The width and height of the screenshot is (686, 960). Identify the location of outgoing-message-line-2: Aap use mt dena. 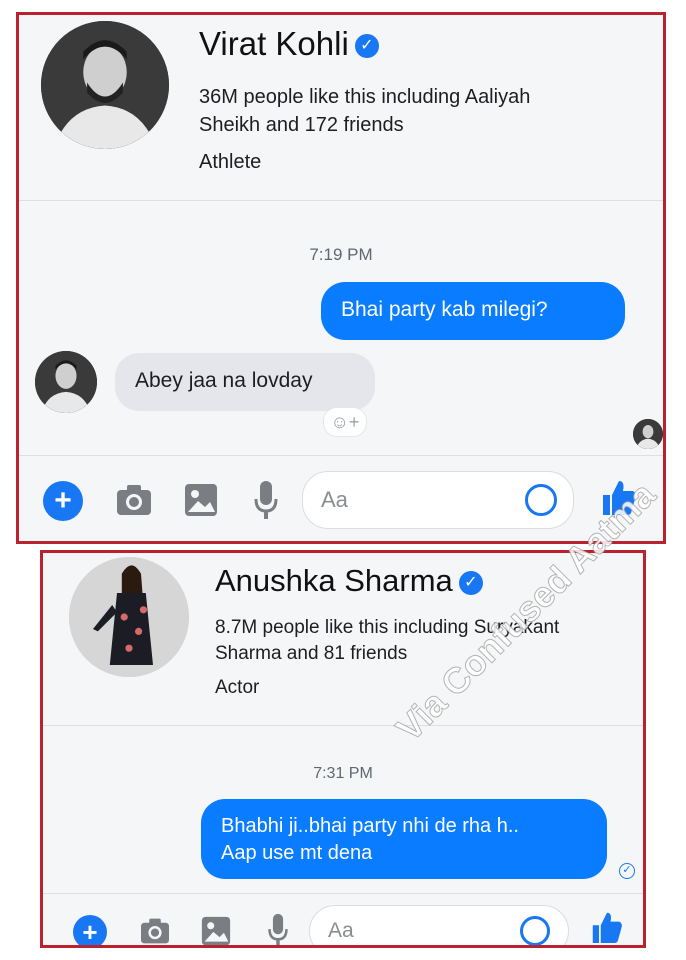
(297, 853).